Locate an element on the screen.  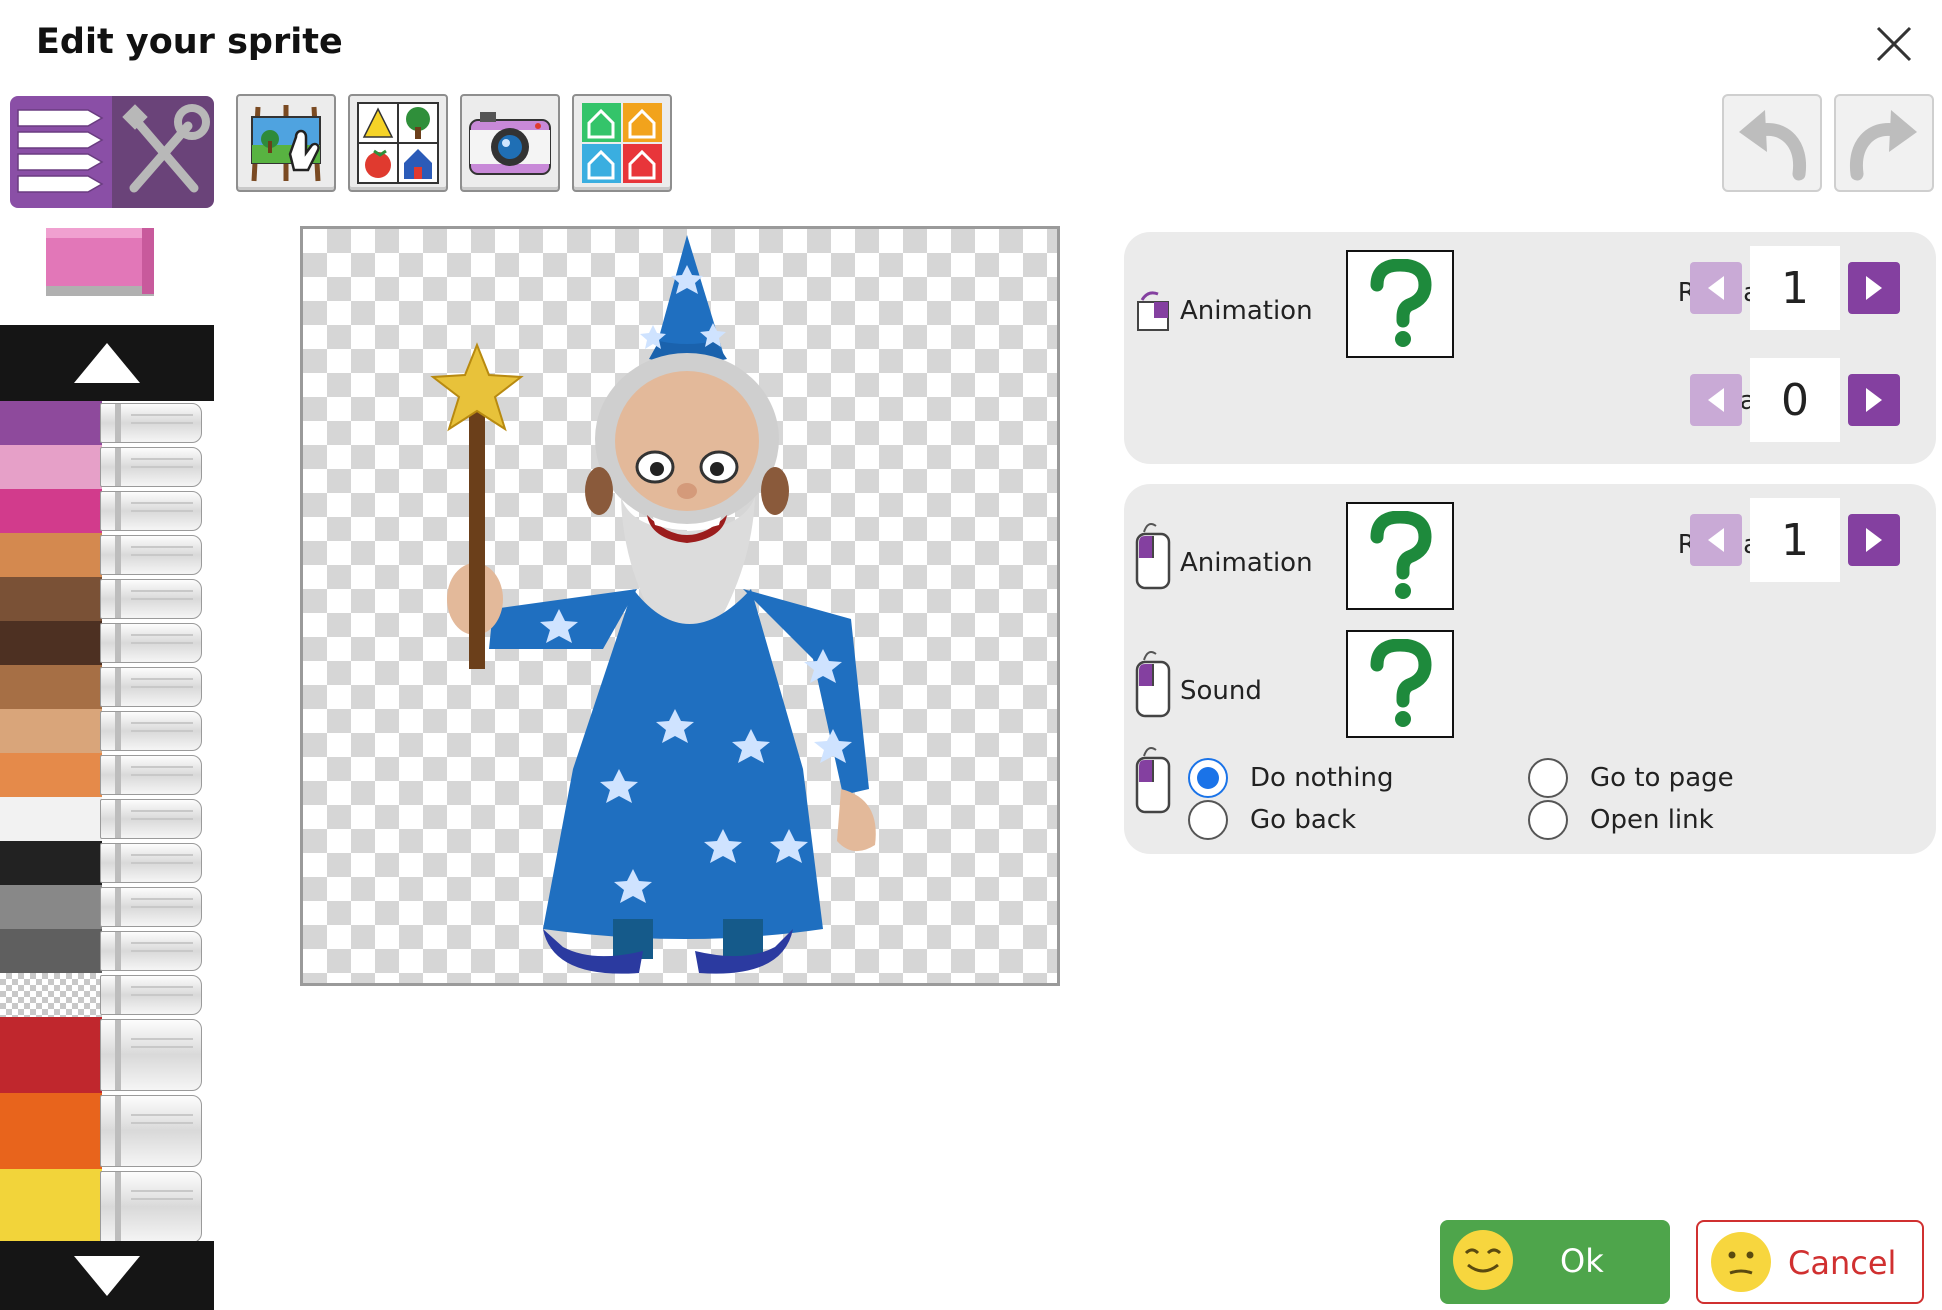
timer-repeat-value: 1 is located at coordinates (1795, 288).